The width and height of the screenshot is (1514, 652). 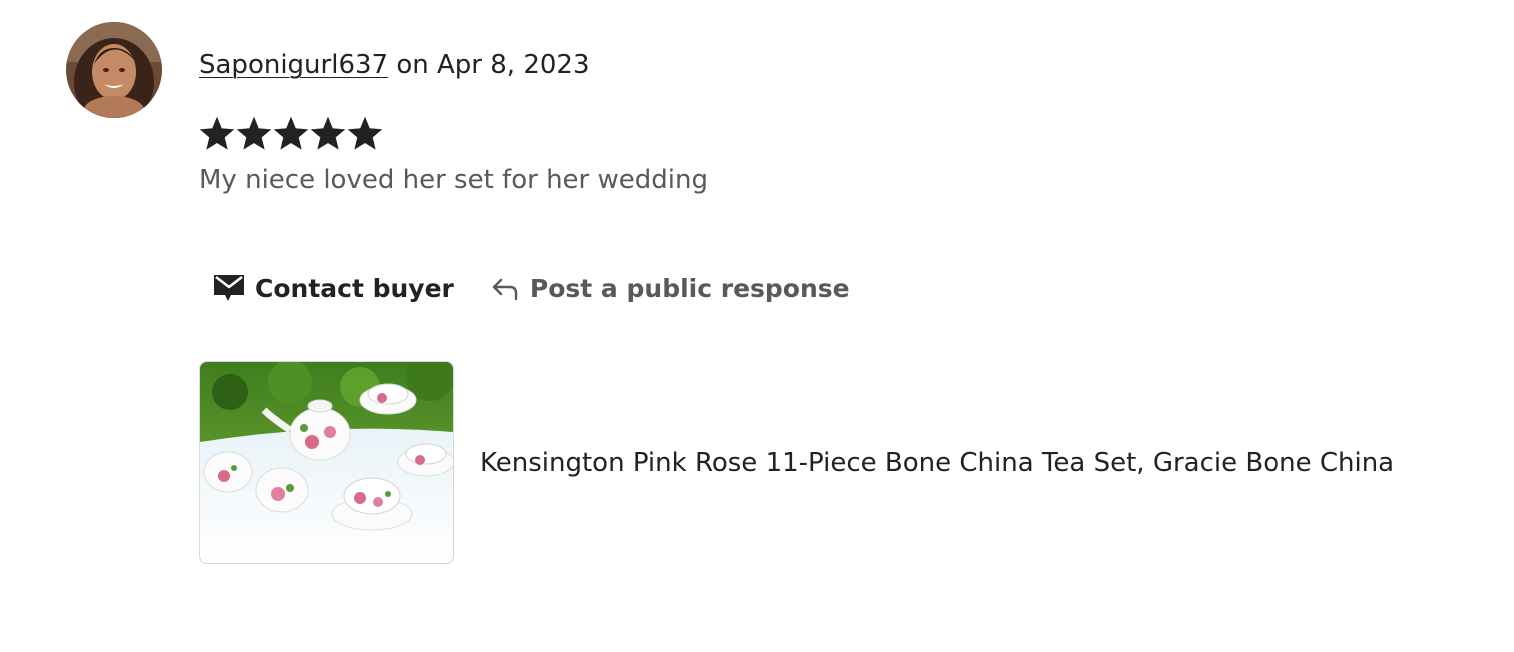 What do you see at coordinates (293, 65) in the screenshot?
I see `reviewer-name-link: Saponigurl637` at bounding box center [293, 65].